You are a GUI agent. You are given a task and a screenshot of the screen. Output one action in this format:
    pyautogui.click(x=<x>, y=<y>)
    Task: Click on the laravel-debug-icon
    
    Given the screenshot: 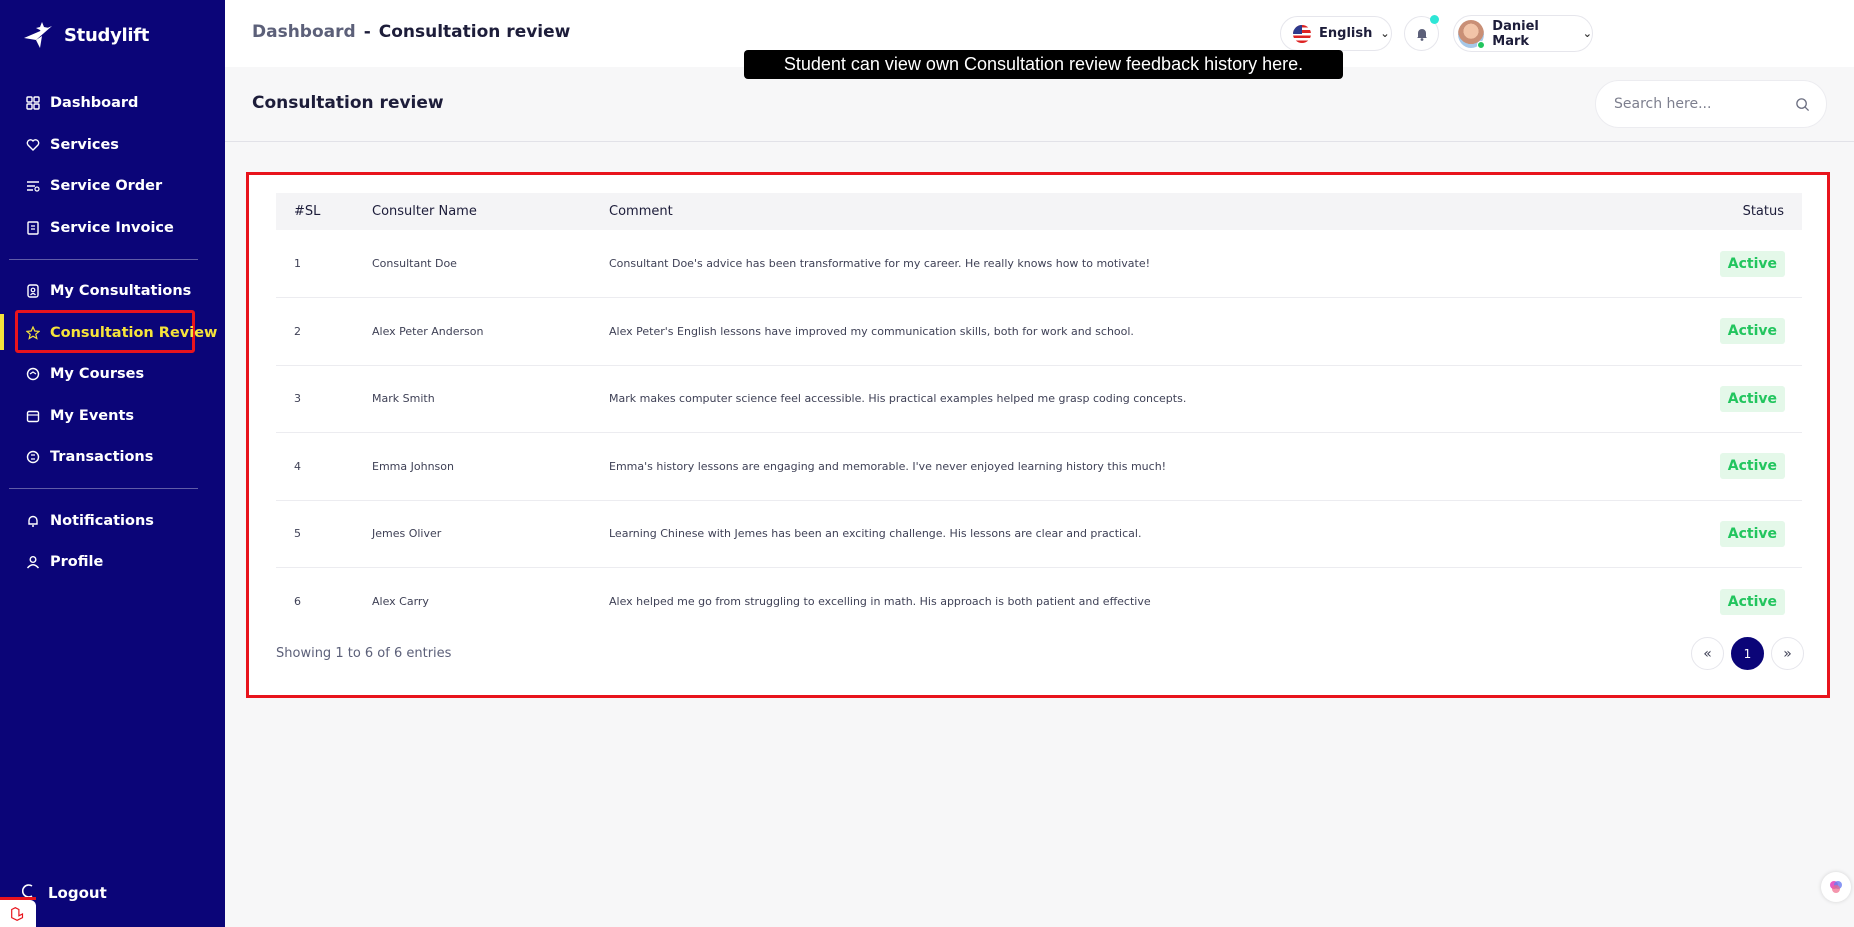 What is the action you would take?
    pyautogui.click(x=18, y=913)
    